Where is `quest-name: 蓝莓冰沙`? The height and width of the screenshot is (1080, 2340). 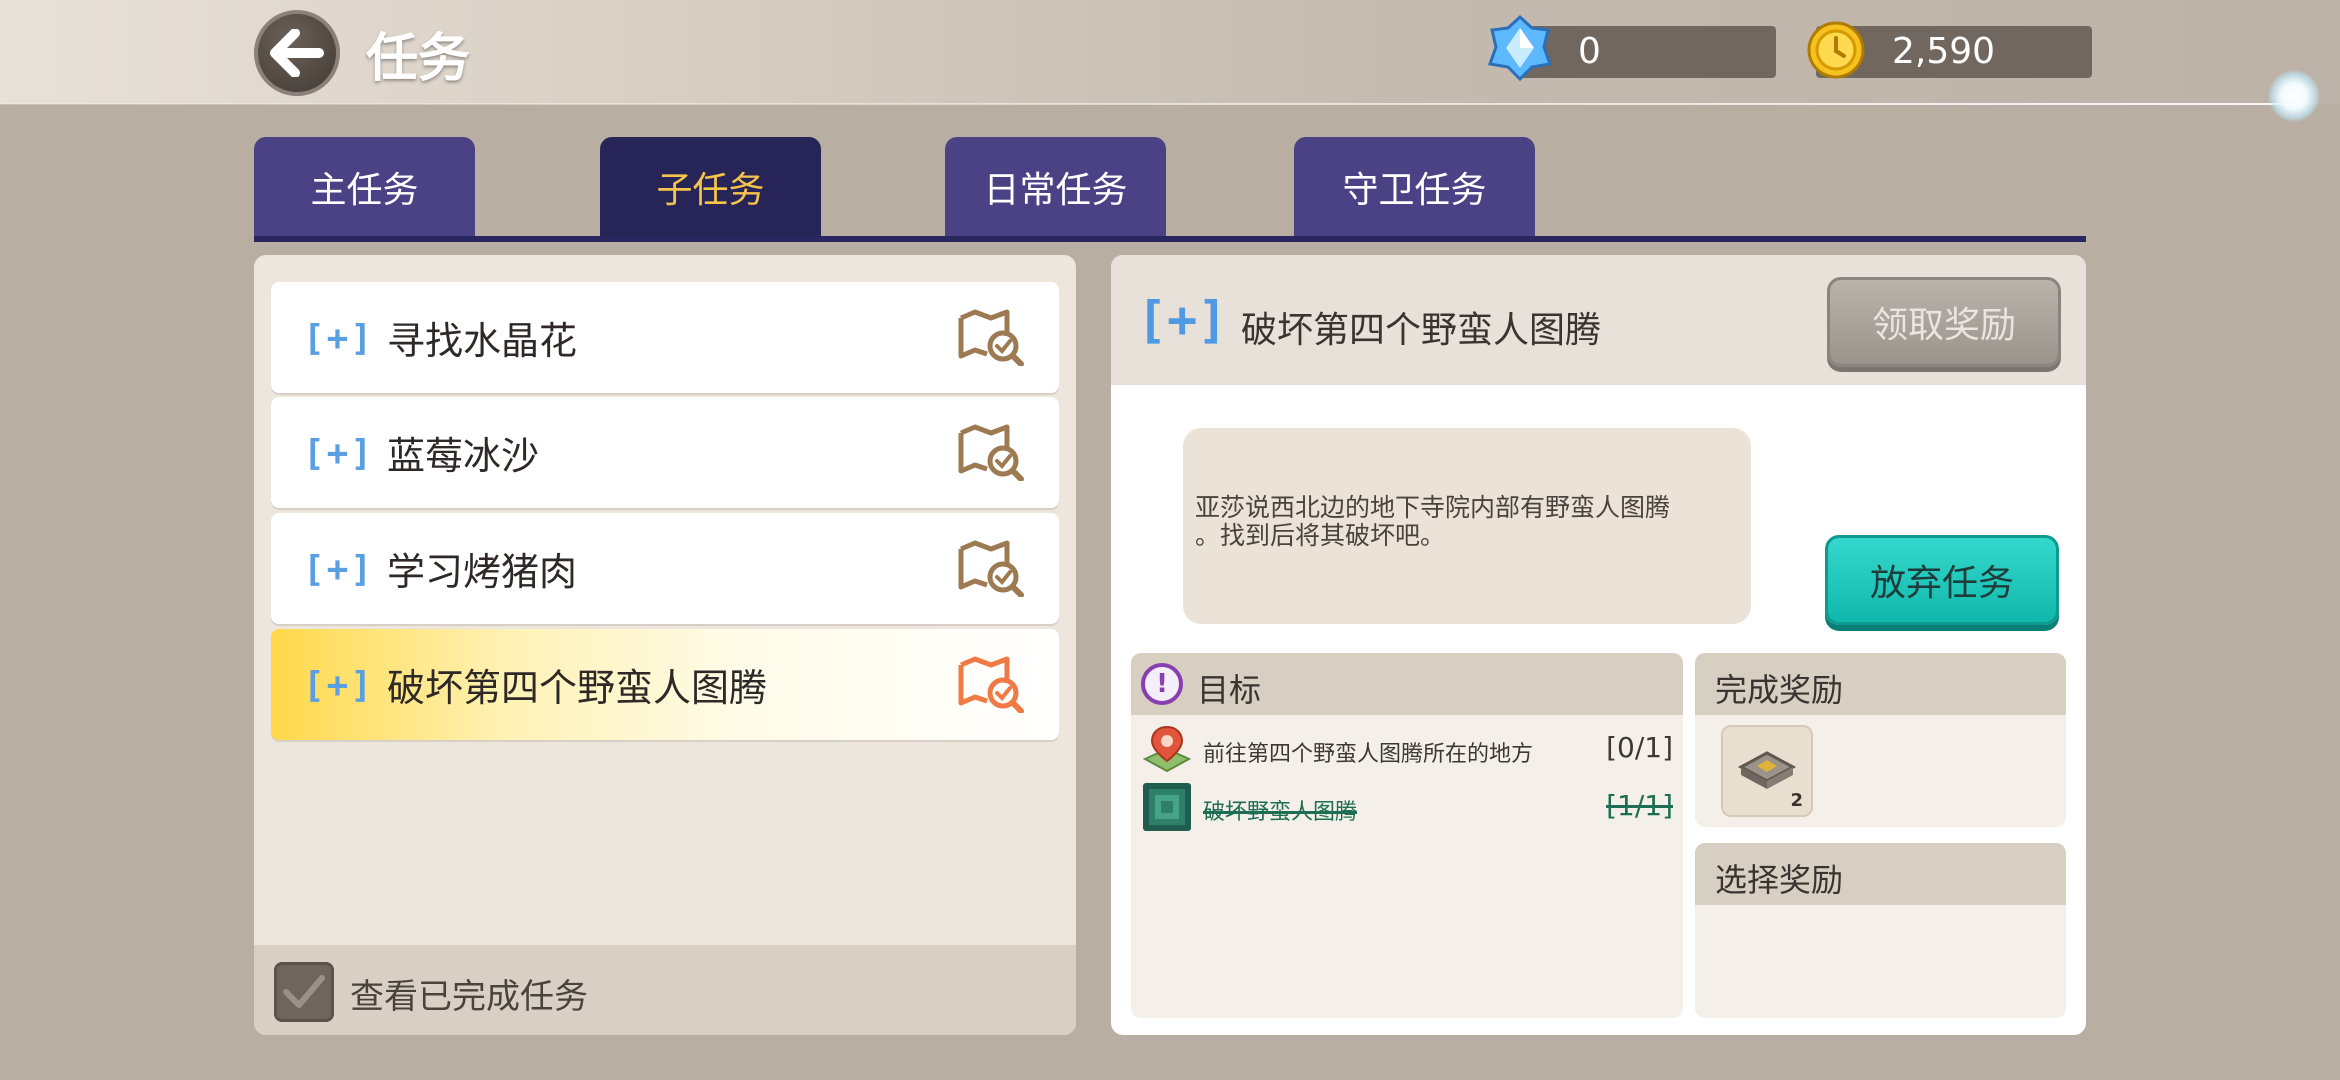
quest-name: 蓝莓冰沙 is located at coordinates (463, 456).